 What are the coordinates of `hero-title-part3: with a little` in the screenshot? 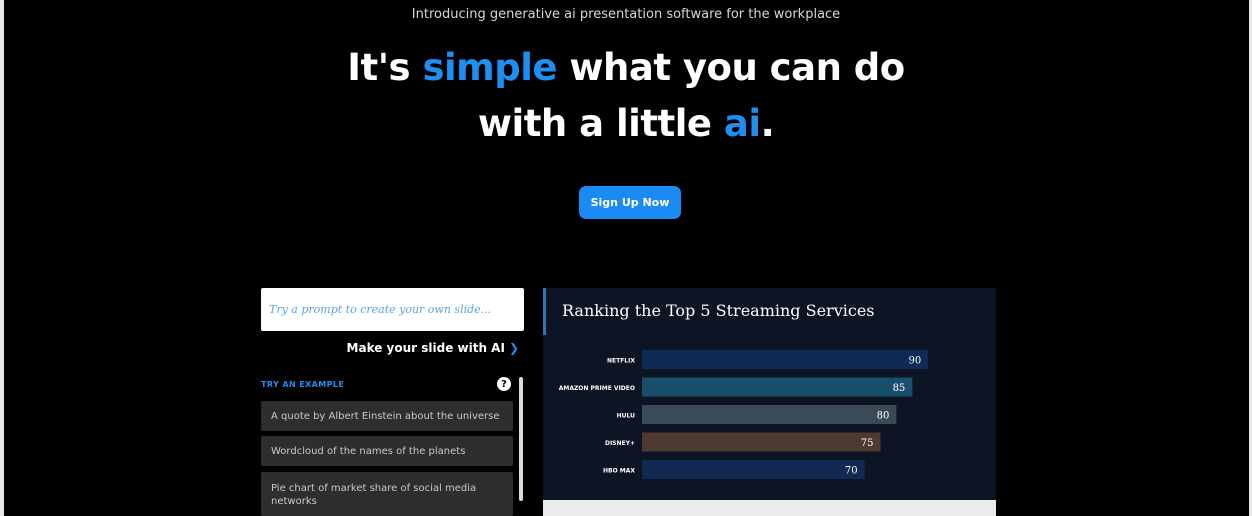 It's located at (600, 123).